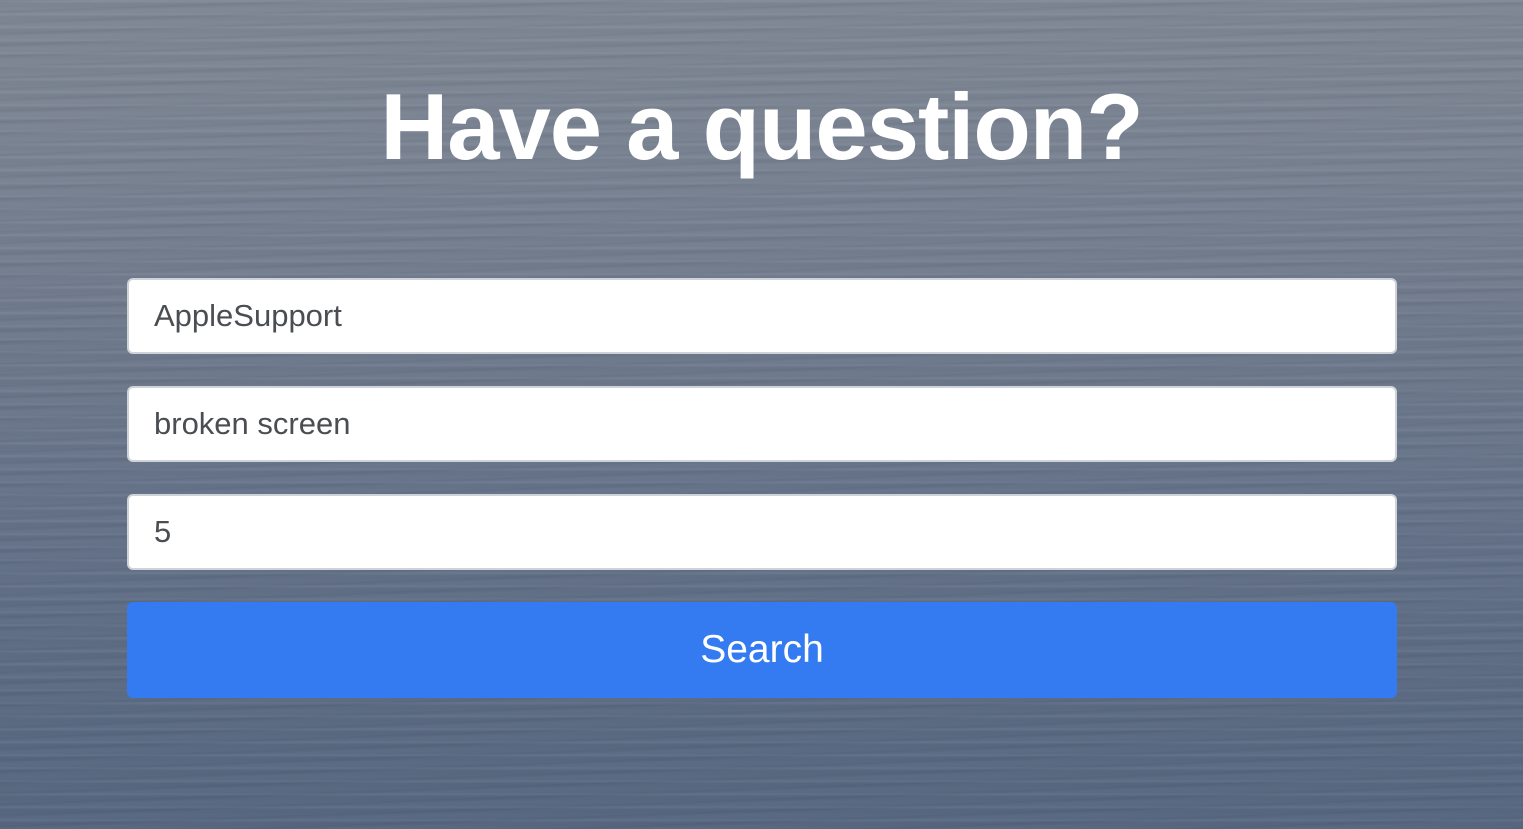 Image resolution: width=1523 pixels, height=829 pixels. I want to click on account-input, so click(762, 316).